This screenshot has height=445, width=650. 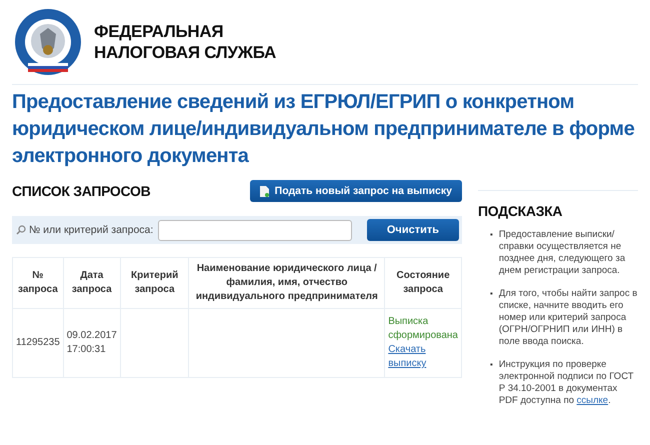 What do you see at coordinates (592, 400) in the screenshot?
I see `instruction-link: ссылке` at bounding box center [592, 400].